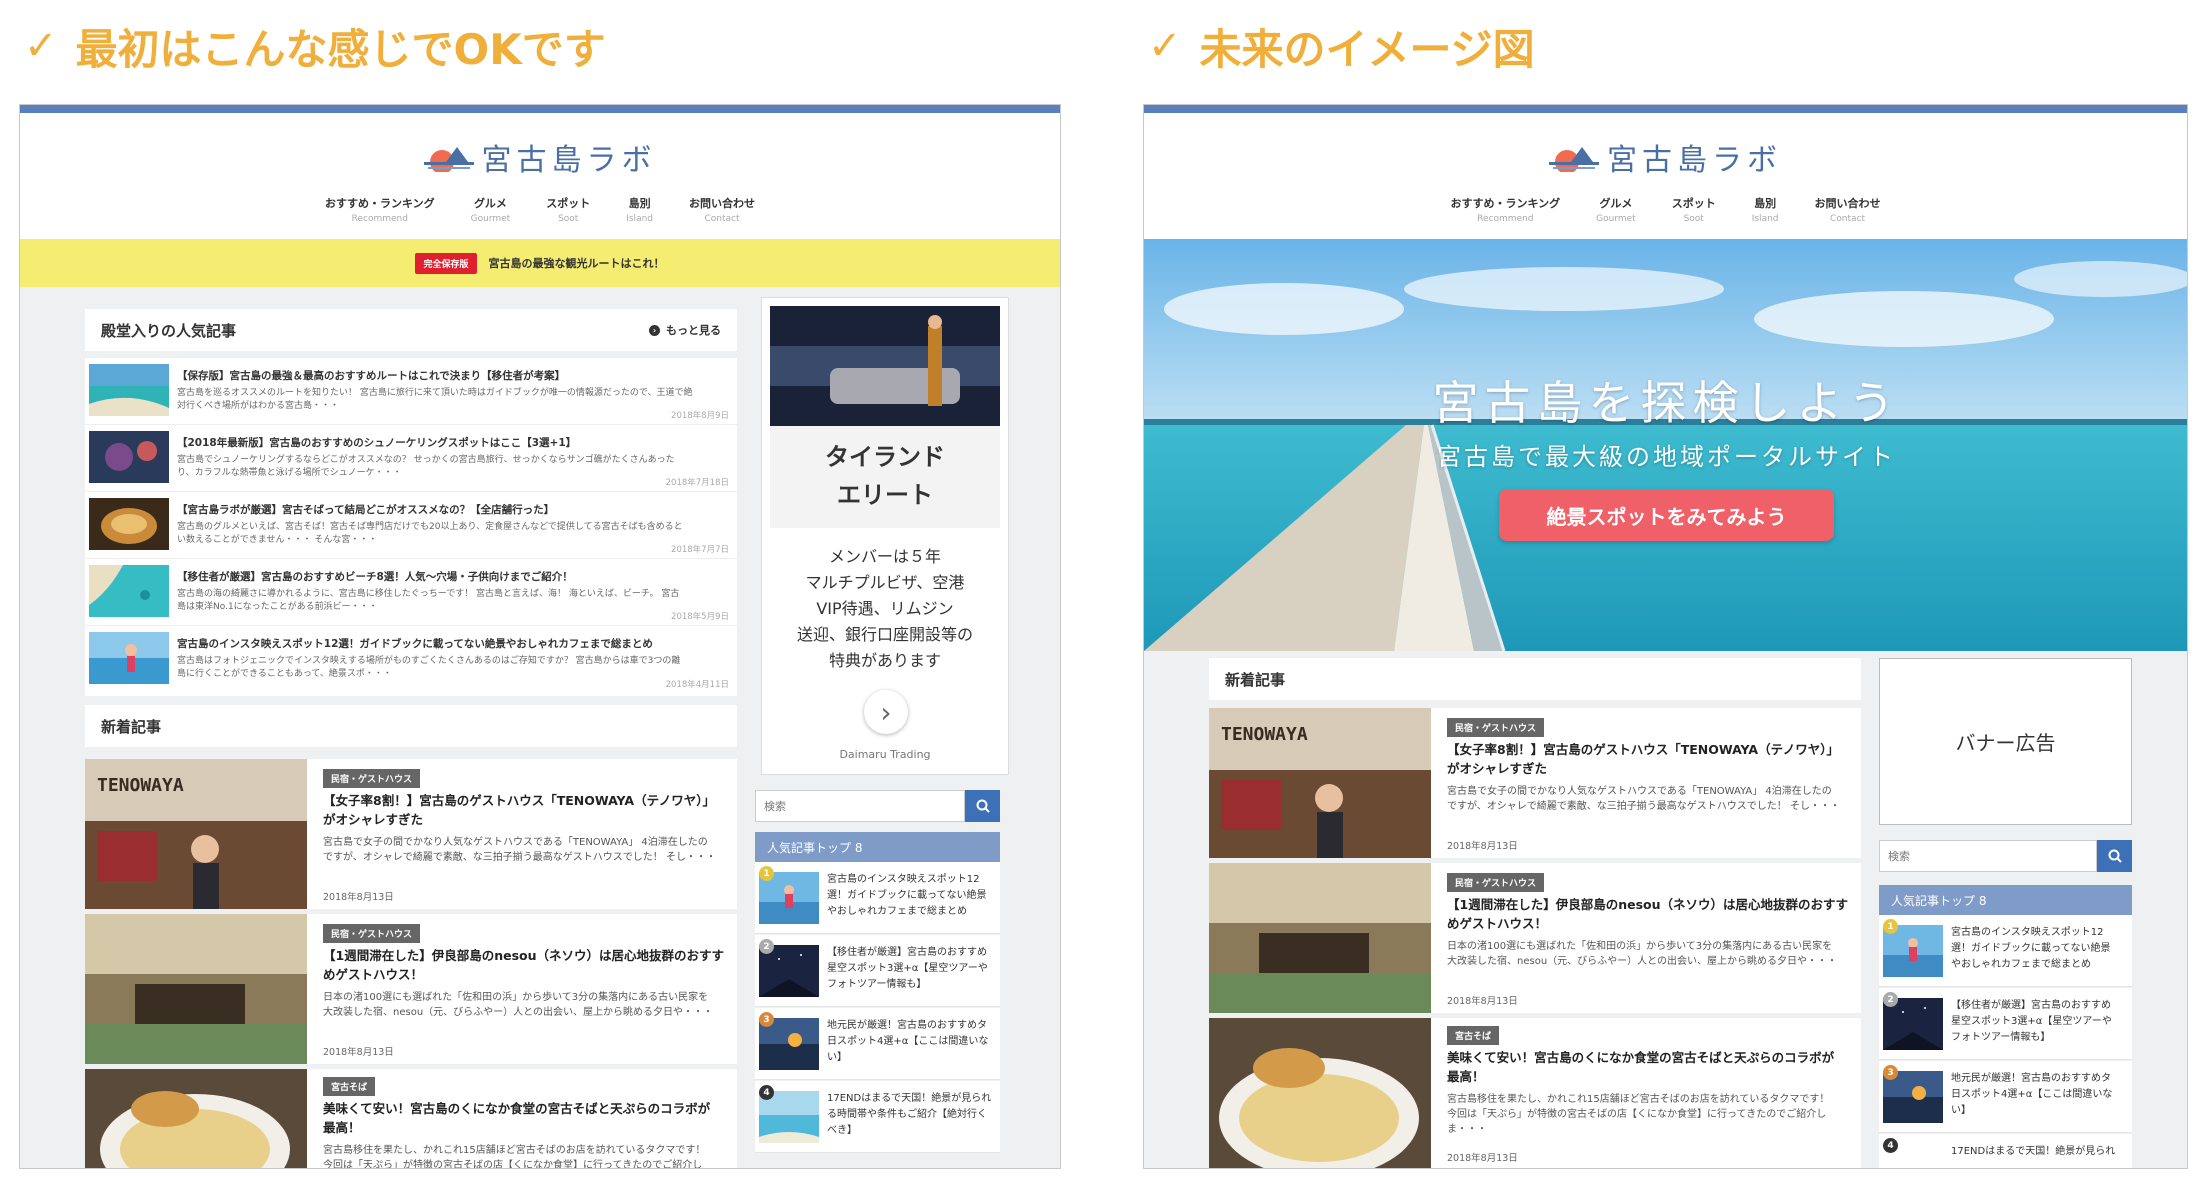  What do you see at coordinates (884, 660) in the screenshot?
I see `ad-body-line: 特典があります` at bounding box center [884, 660].